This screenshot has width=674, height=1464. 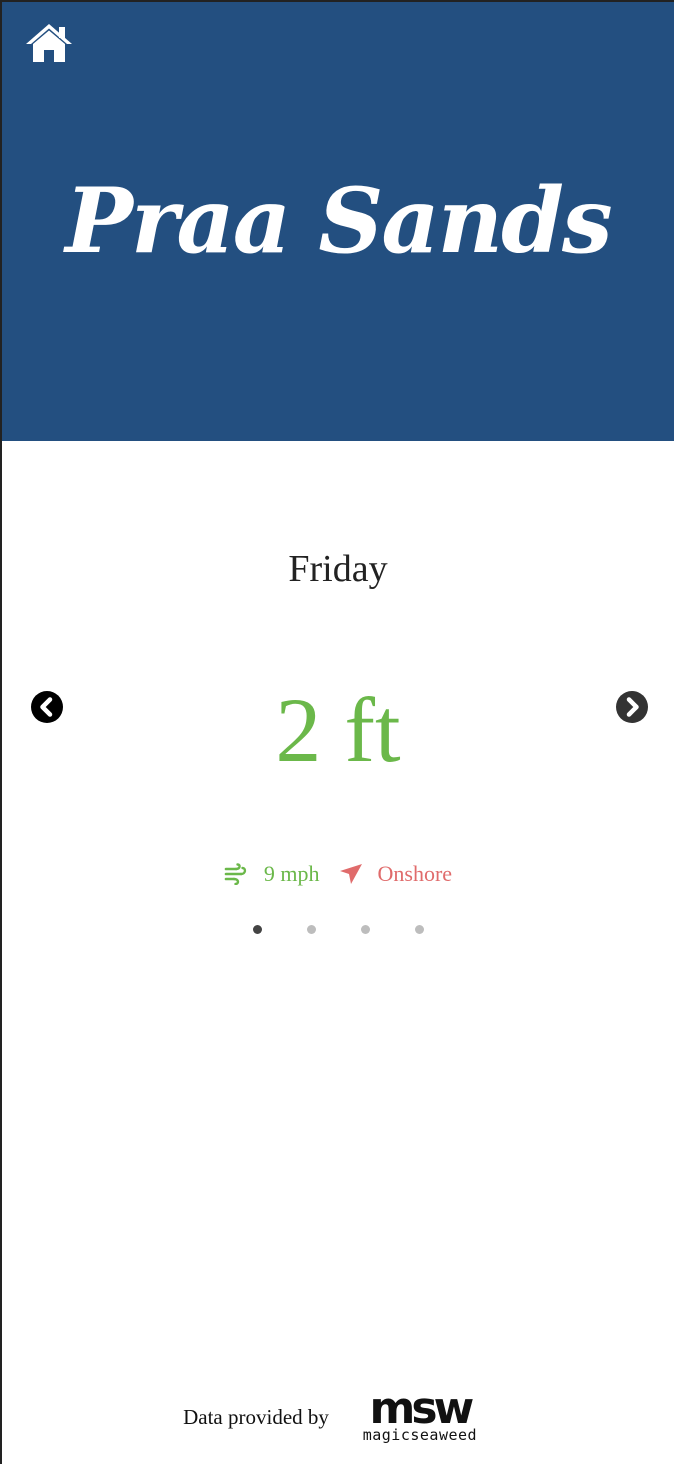 I want to click on beach-title: Praa Sands, so click(x=338, y=221).